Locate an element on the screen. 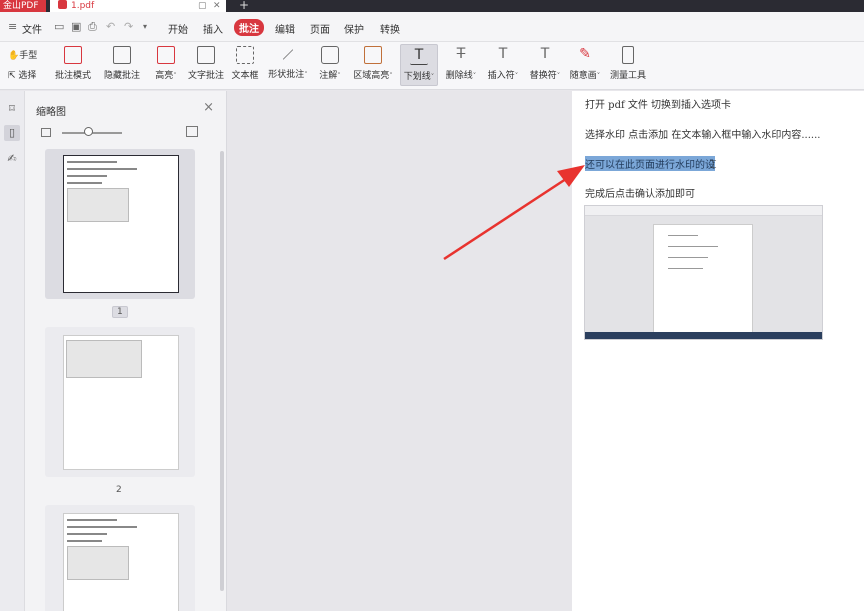 This screenshot has width=864, height=611. highlight-button: 高亮˅ is located at coordinates (166, 65).